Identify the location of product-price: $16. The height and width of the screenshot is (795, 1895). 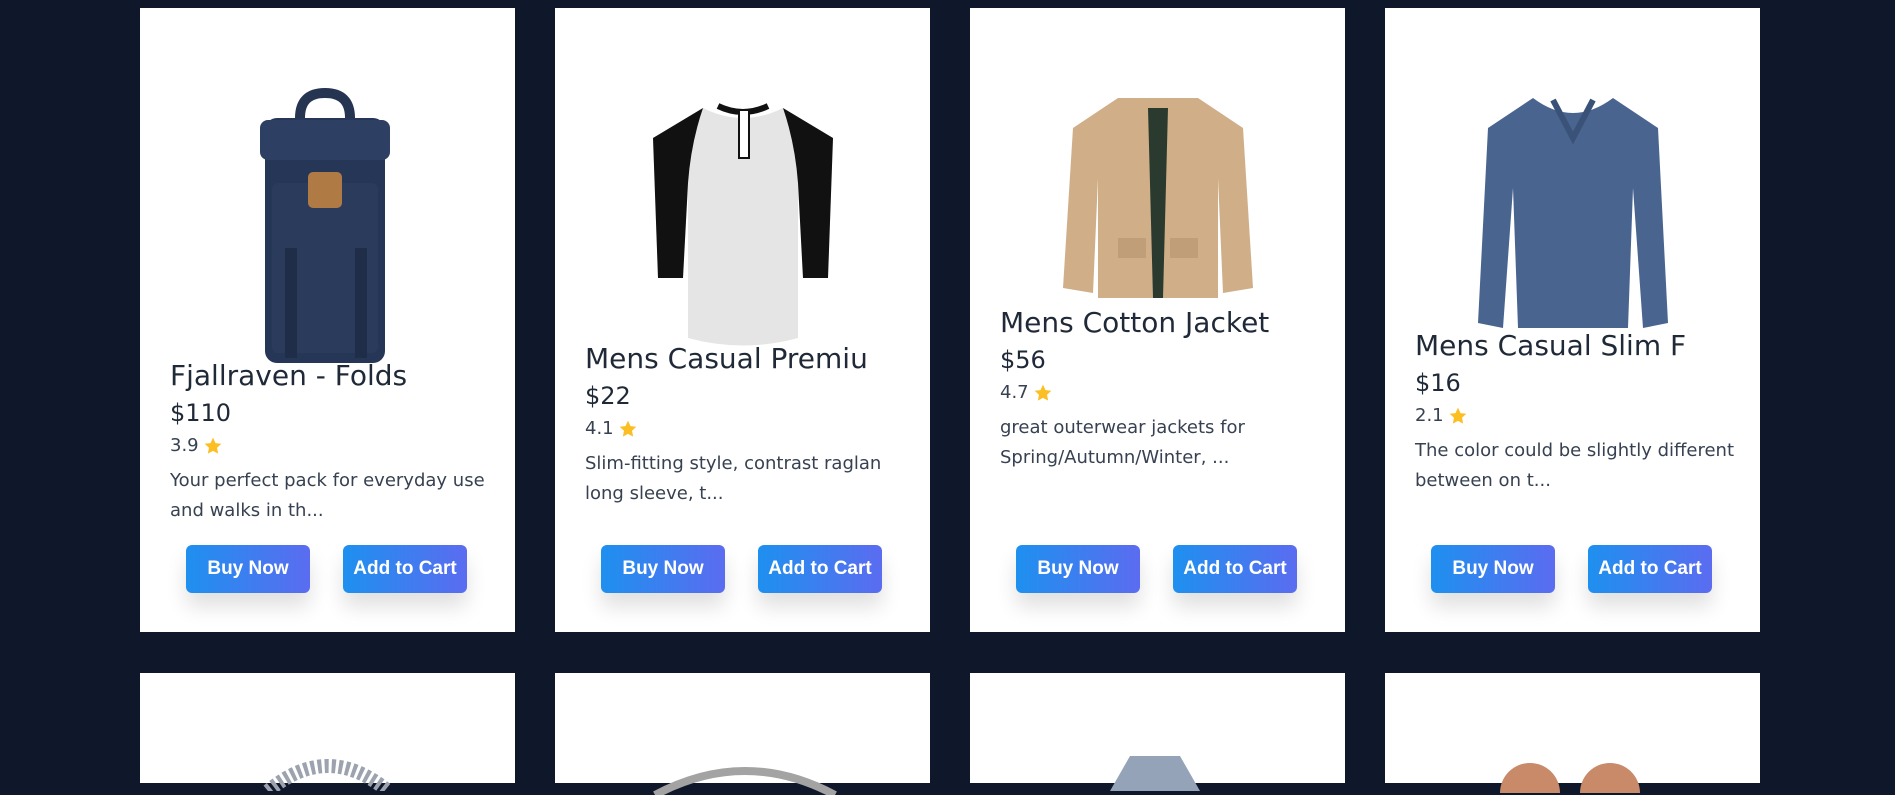
(1438, 383).